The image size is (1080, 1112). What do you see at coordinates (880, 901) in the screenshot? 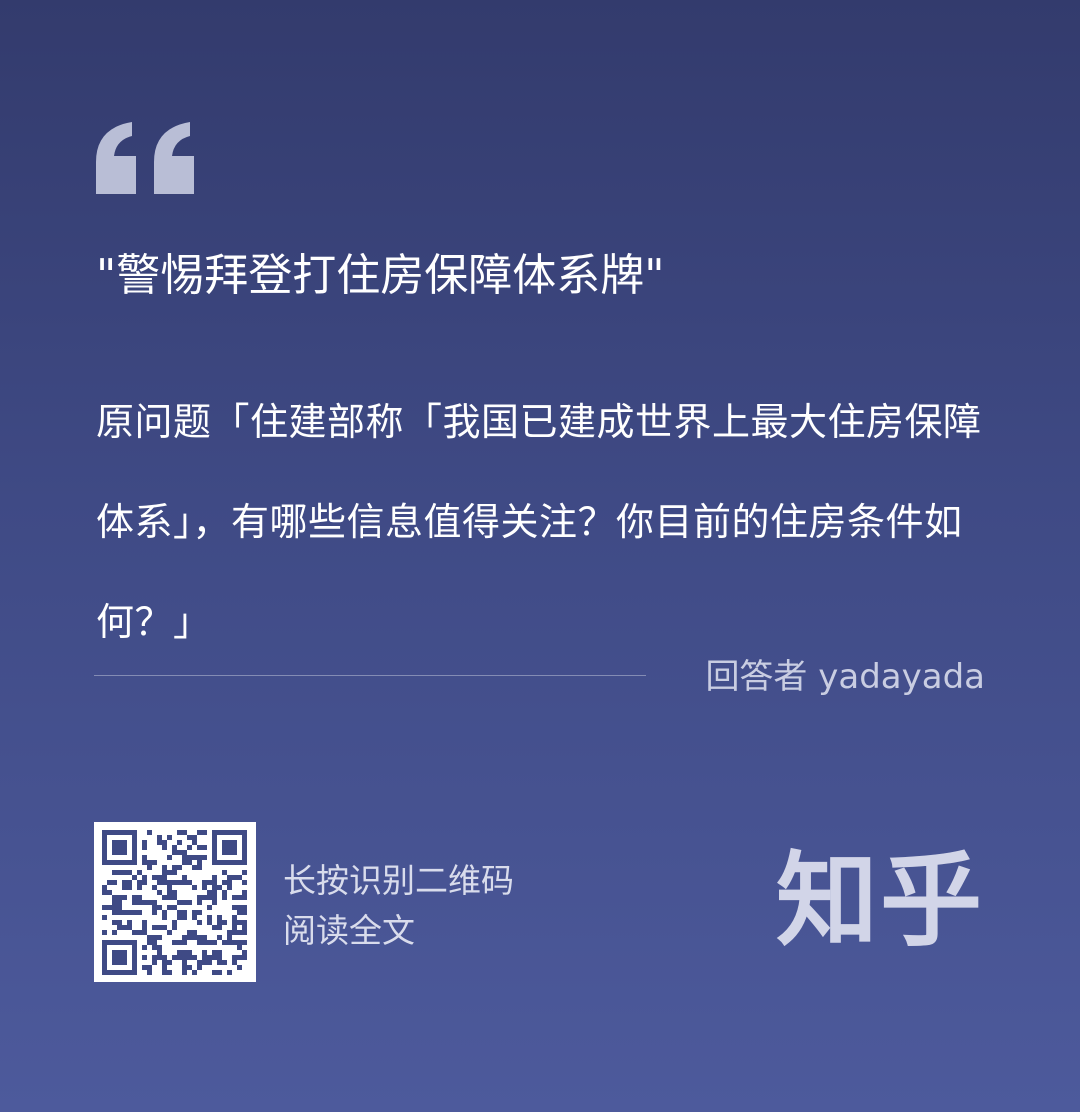
I see `zhihu-logo: 知乎` at bounding box center [880, 901].